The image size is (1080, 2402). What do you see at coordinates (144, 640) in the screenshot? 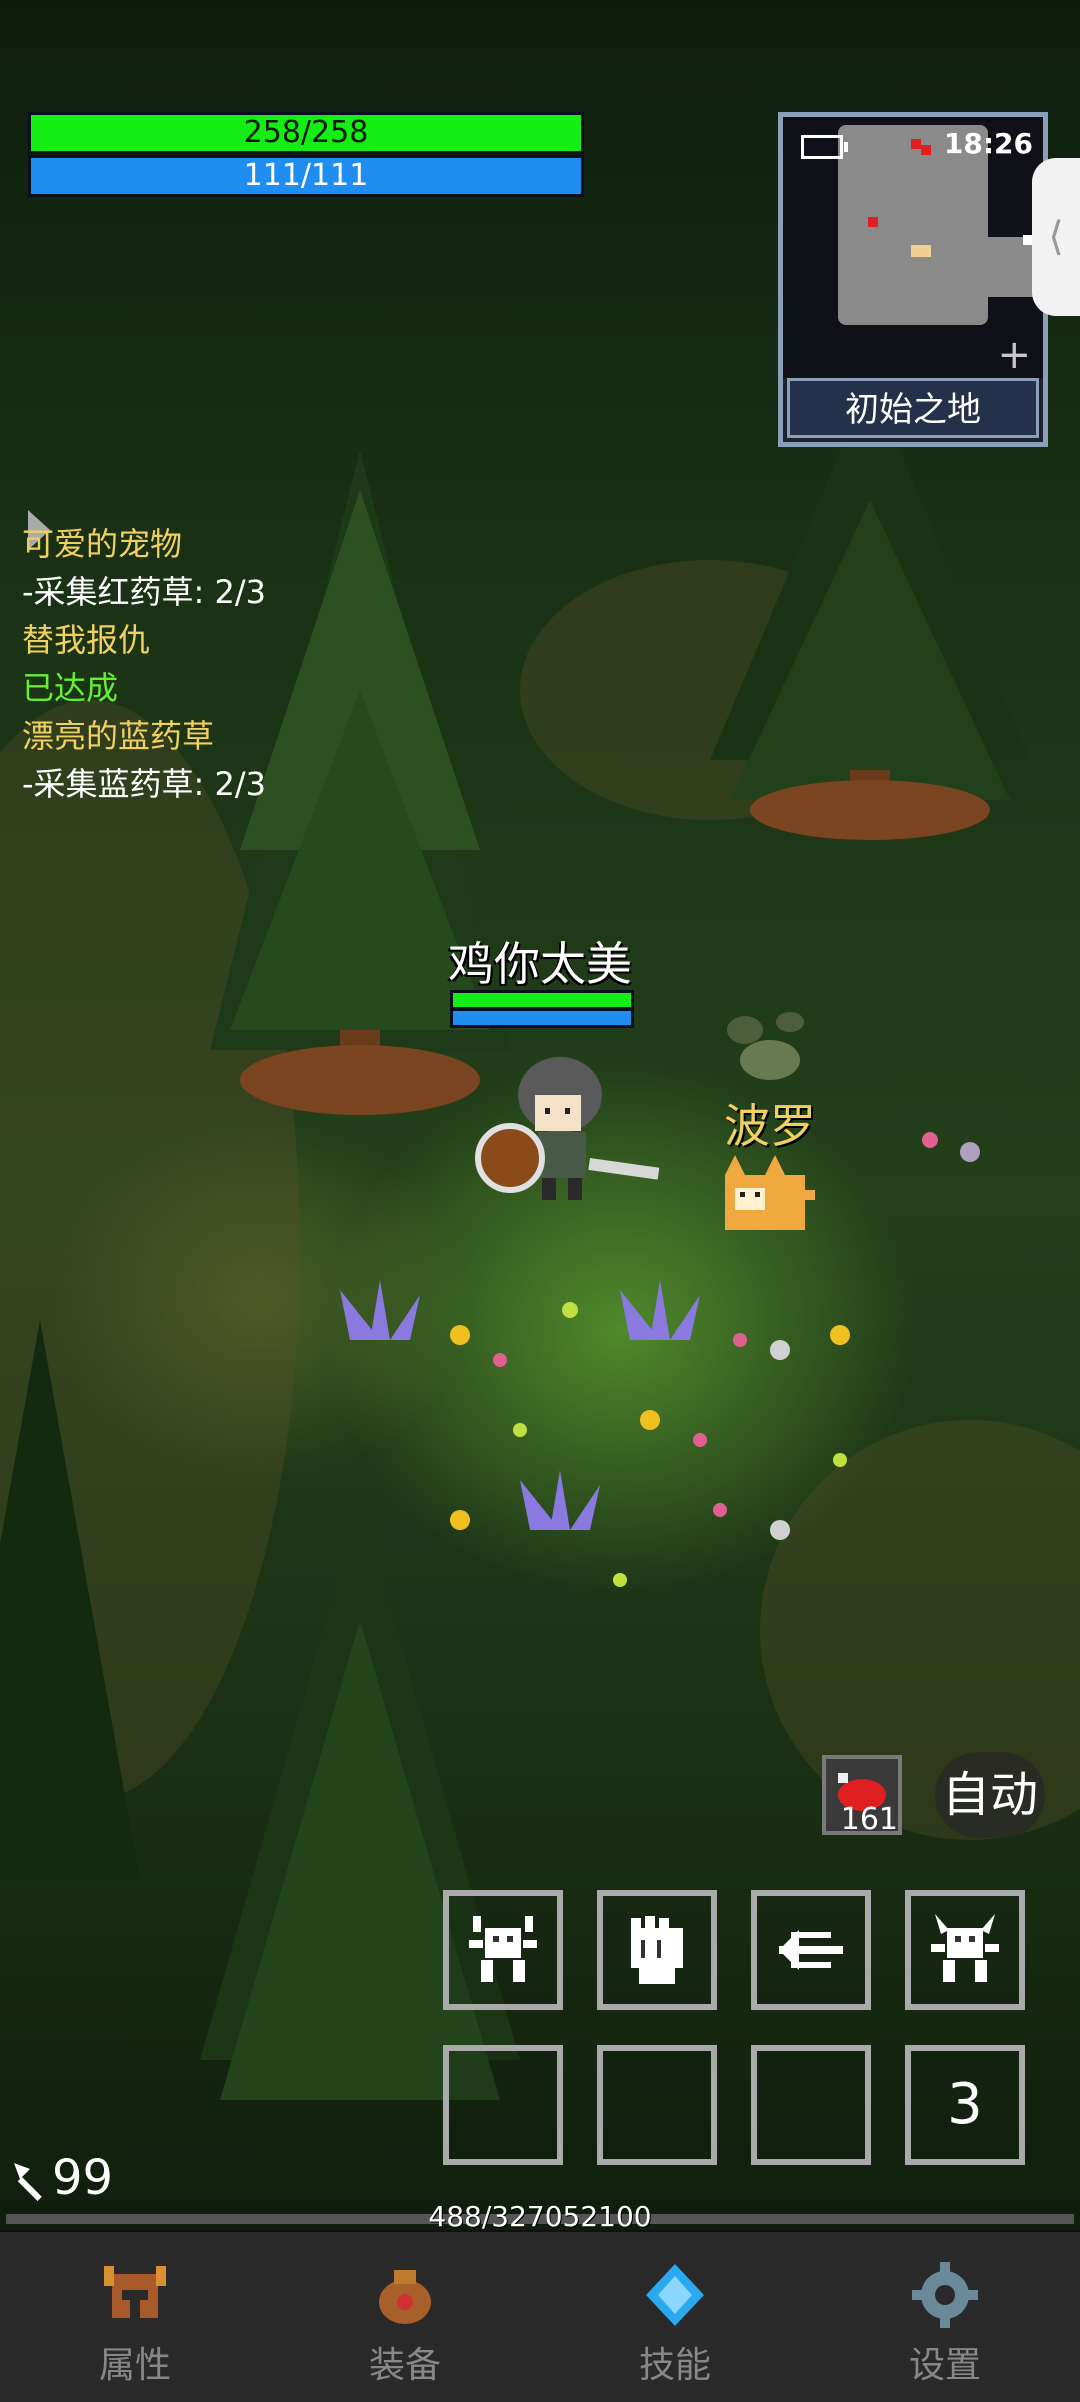
I see `quest-title: 替我报仇` at bounding box center [144, 640].